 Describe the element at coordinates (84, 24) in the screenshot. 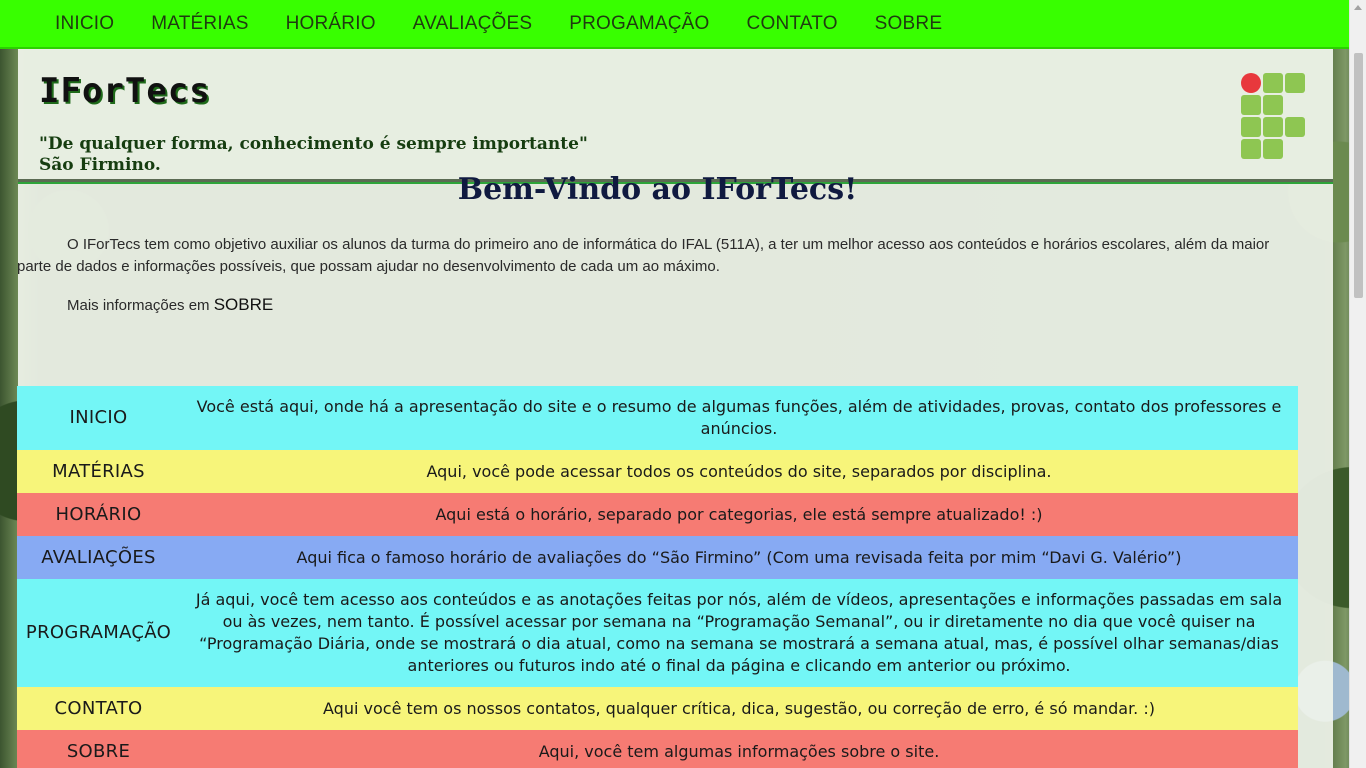

I see `nav-item-inicio: INICIO` at that location.